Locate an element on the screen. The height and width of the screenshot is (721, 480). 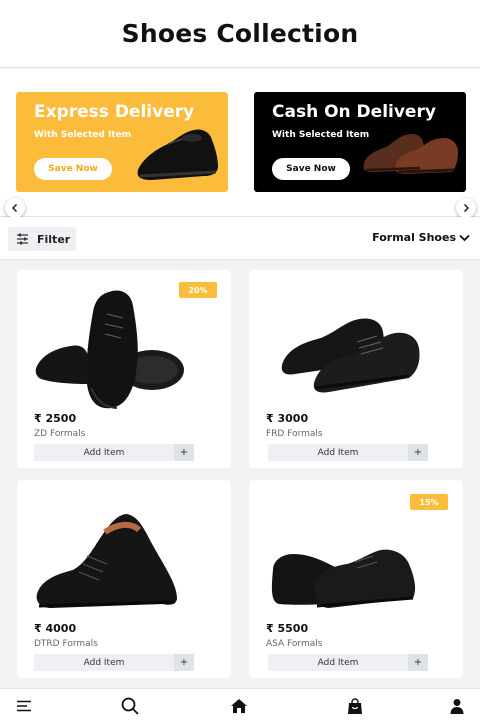
profile-button is located at coordinates (457, 706).